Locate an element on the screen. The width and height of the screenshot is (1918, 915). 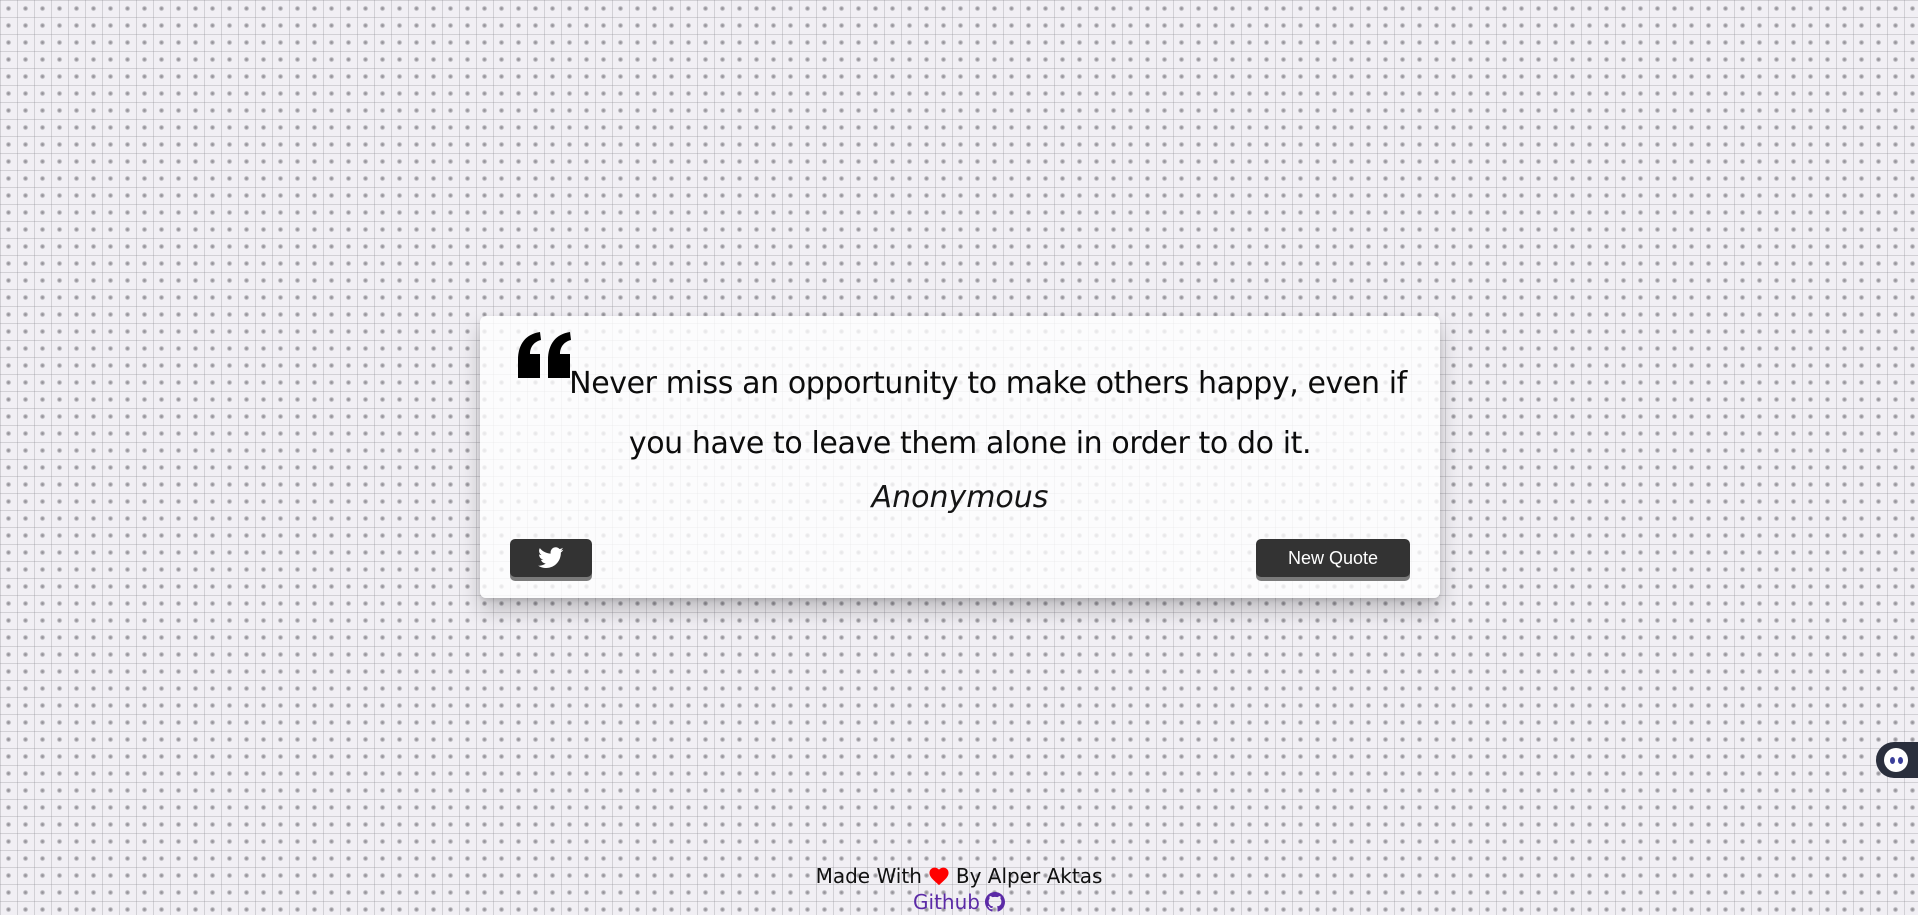
made-with-text: Made With is located at coordinates (868, 876).